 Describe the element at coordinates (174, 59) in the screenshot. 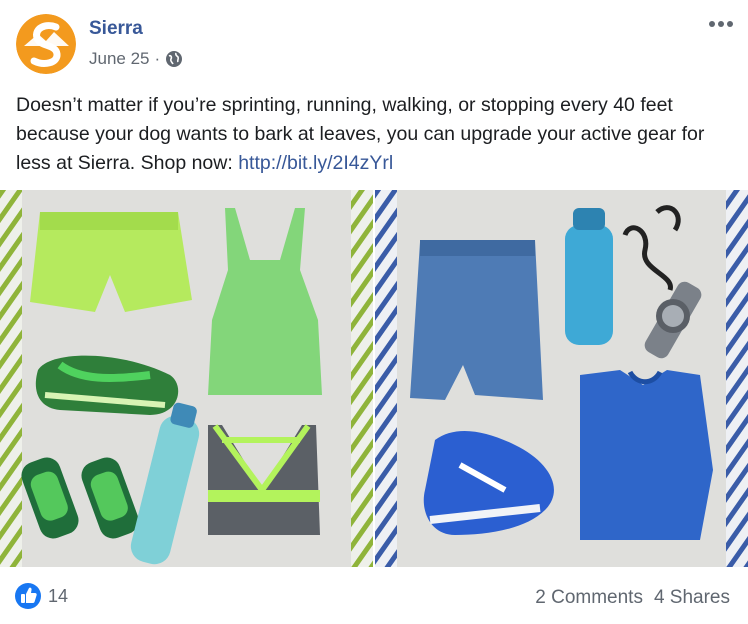

I see `globe-icon` at that location.